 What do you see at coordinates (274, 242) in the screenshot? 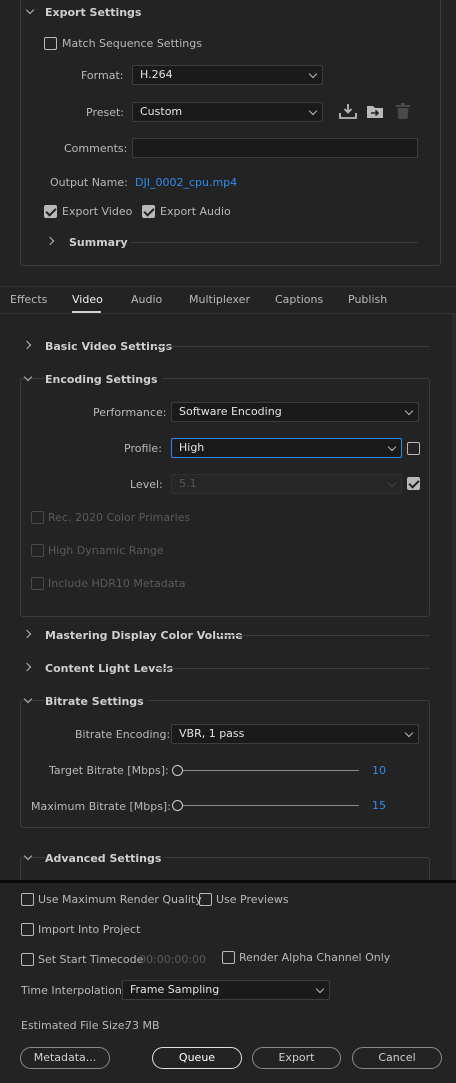
I see `summary-divider` at bounding box center [274, 242].